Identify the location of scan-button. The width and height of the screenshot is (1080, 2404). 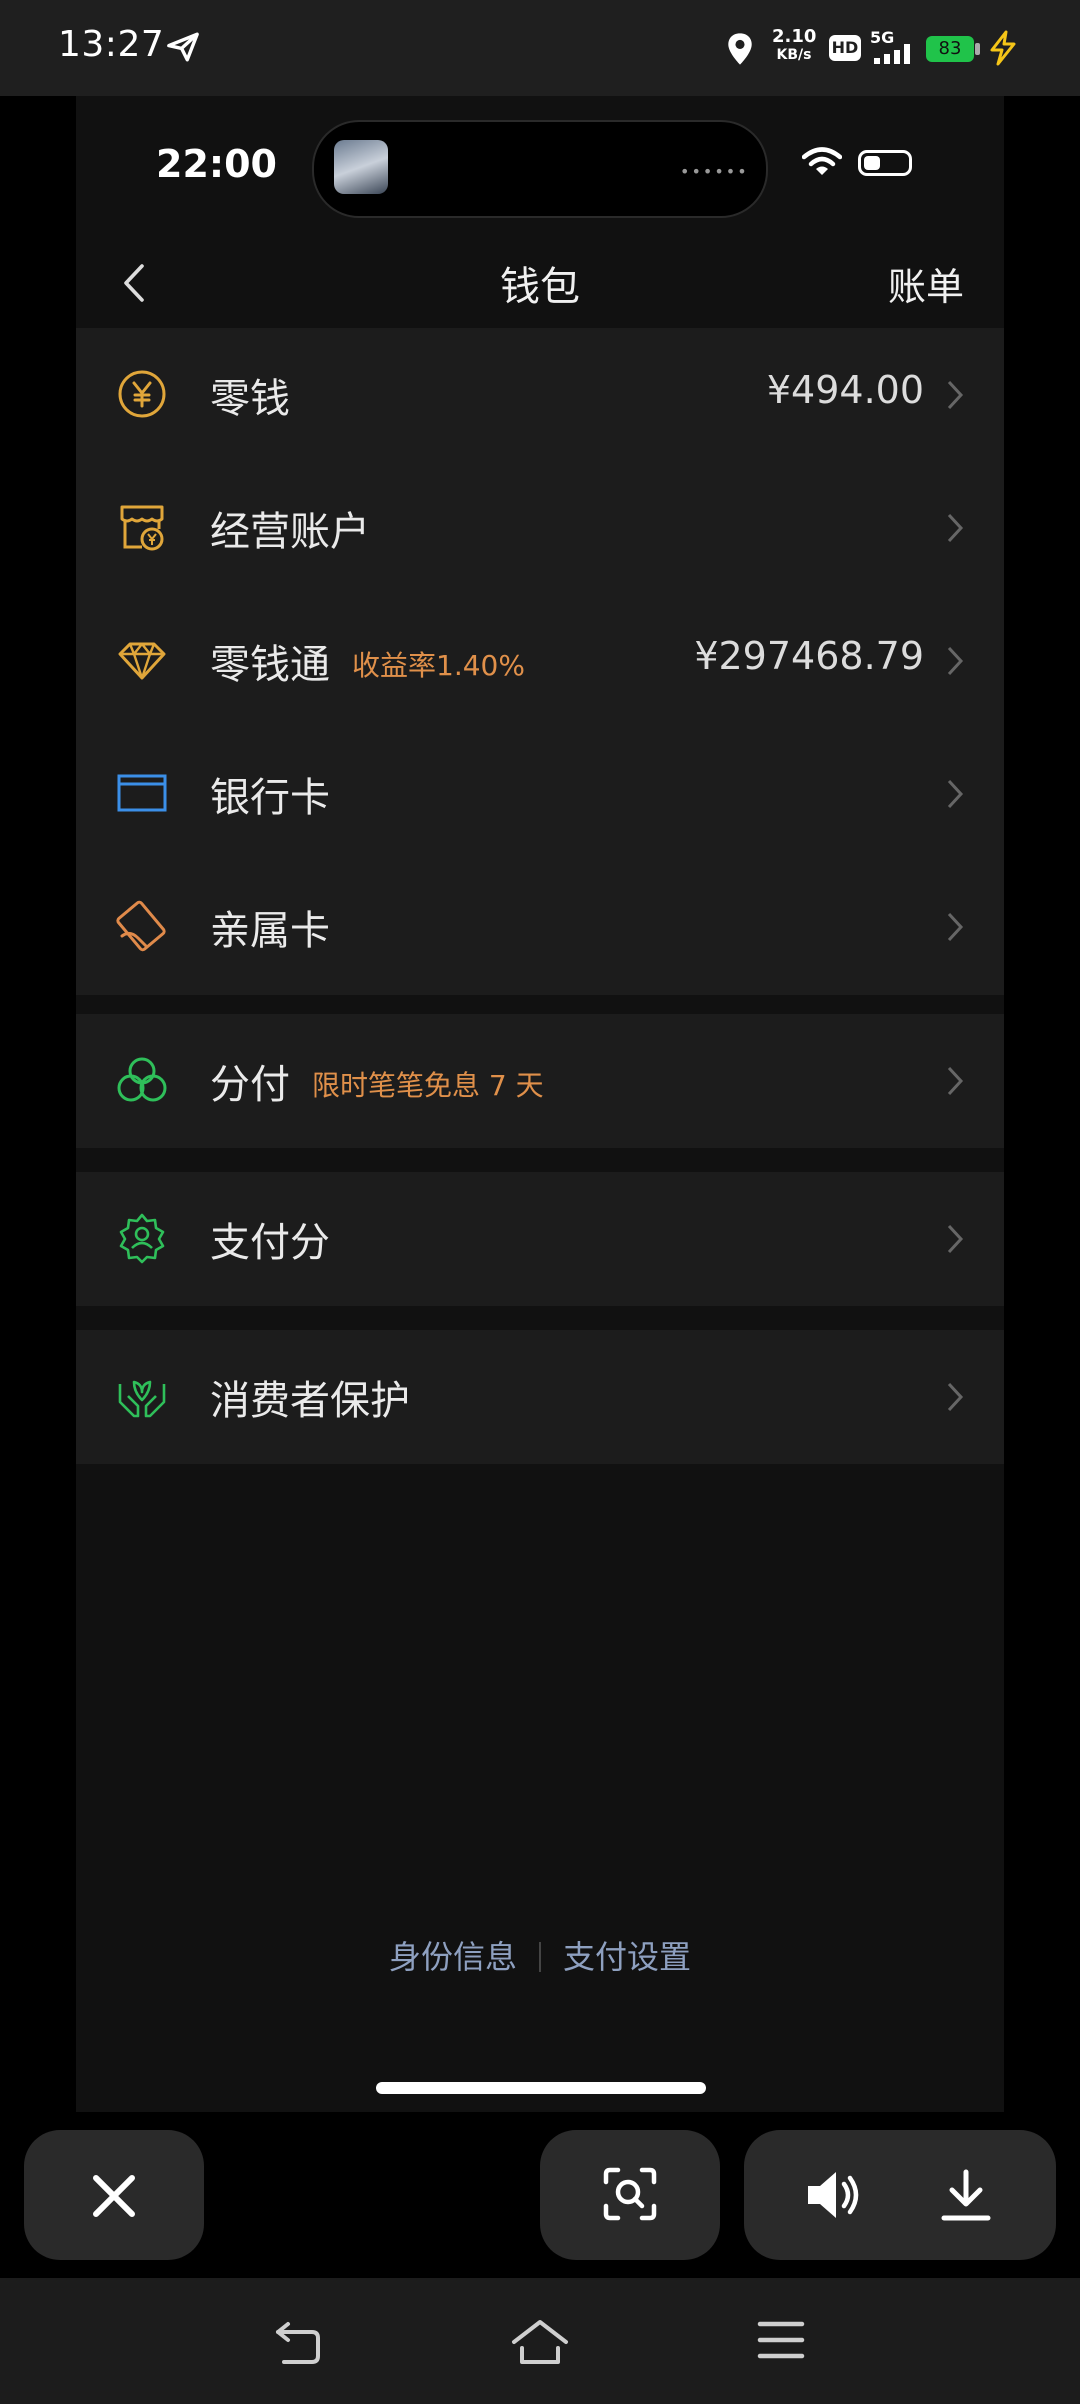
(630, 2195).